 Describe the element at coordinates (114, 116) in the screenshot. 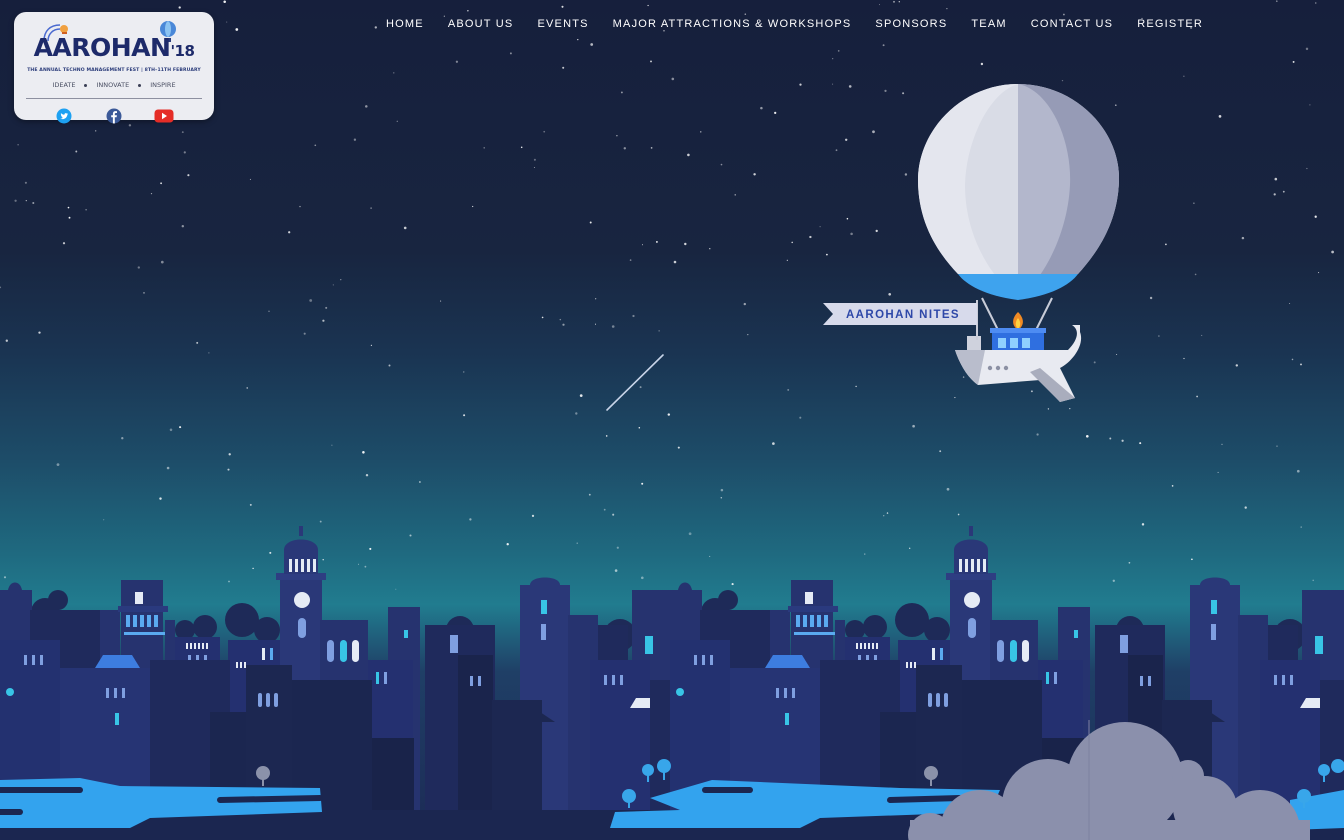

I see `facebook-link` at that location.